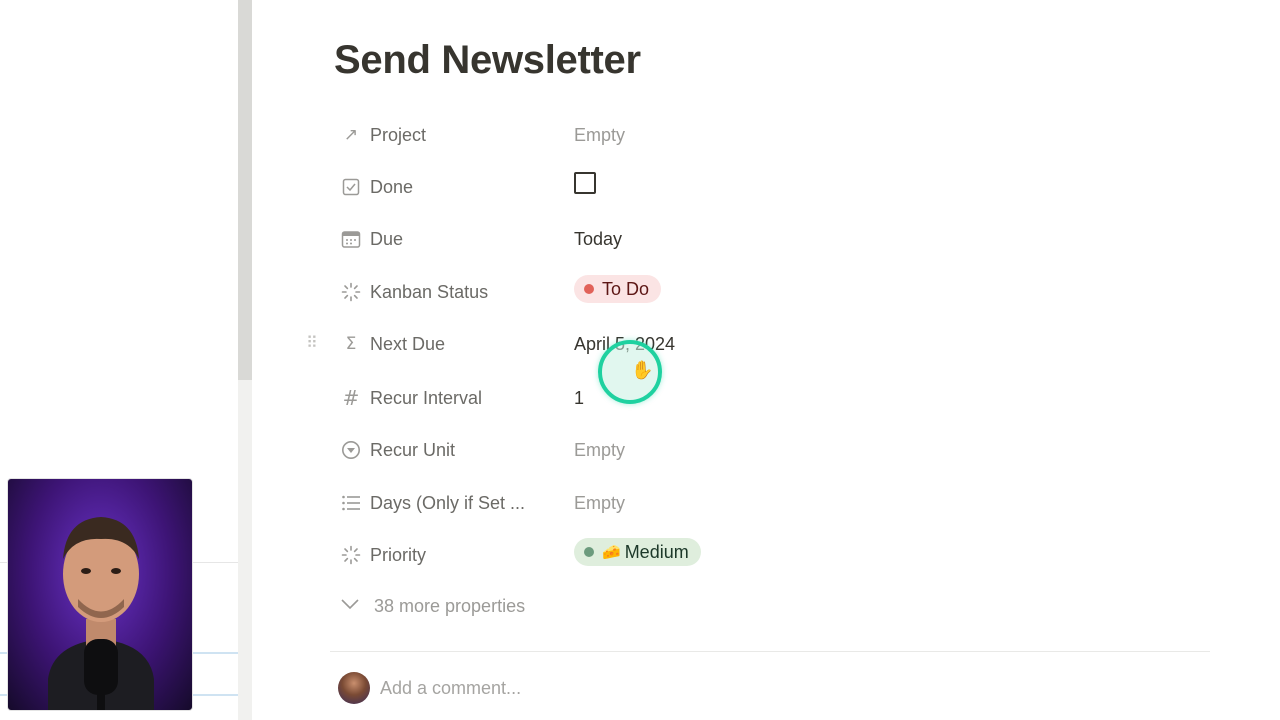 This screenshot has height=720, width=1280. What do you see at coordinates (579, 398) in the screenshot?
I see `property-value: 1` at bounding box center [579, 398].